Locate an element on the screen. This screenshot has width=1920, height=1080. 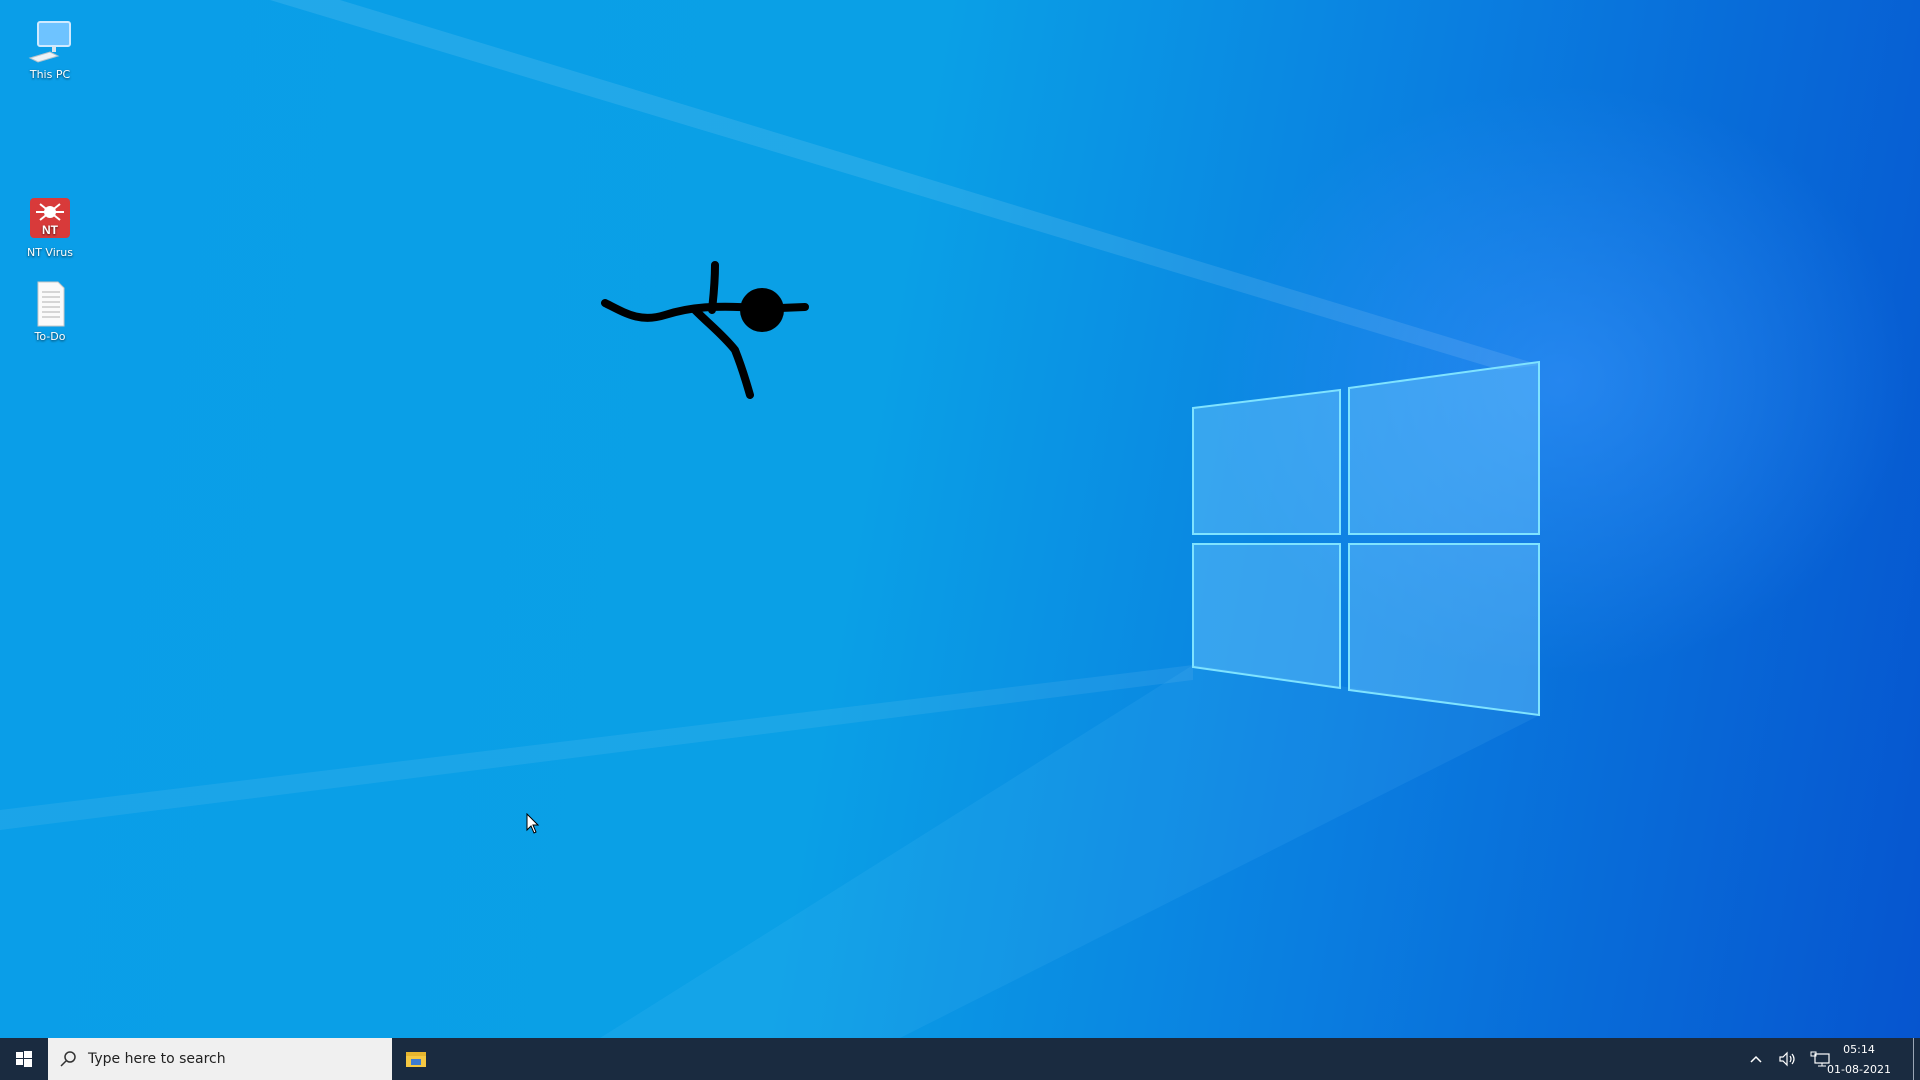
text-file-icon is located at coordinates (50, 304).